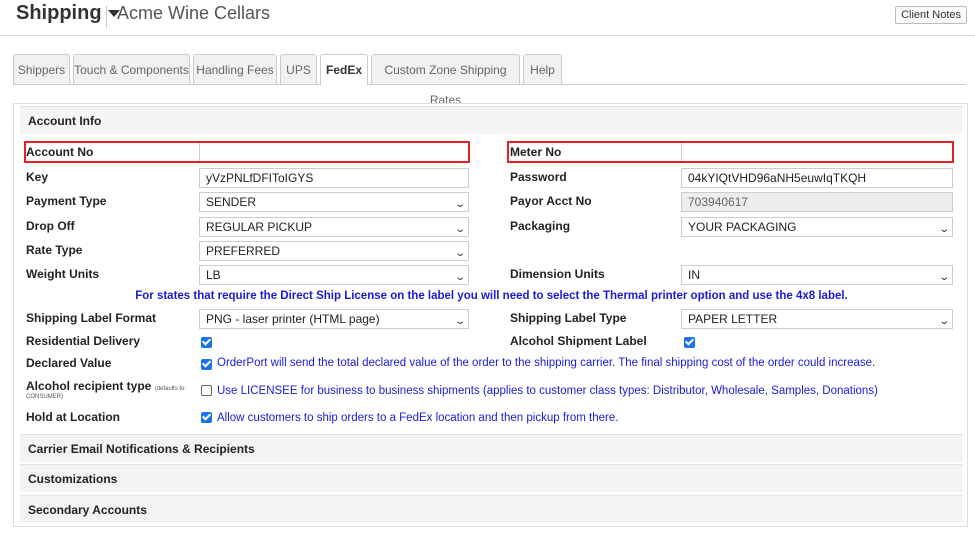 Image resolution: width=975 pixels, height=540 pixels. I want to click on section-carrier-email-notifications: Carrier Email Notifications & Recipients, so click(491, 448).